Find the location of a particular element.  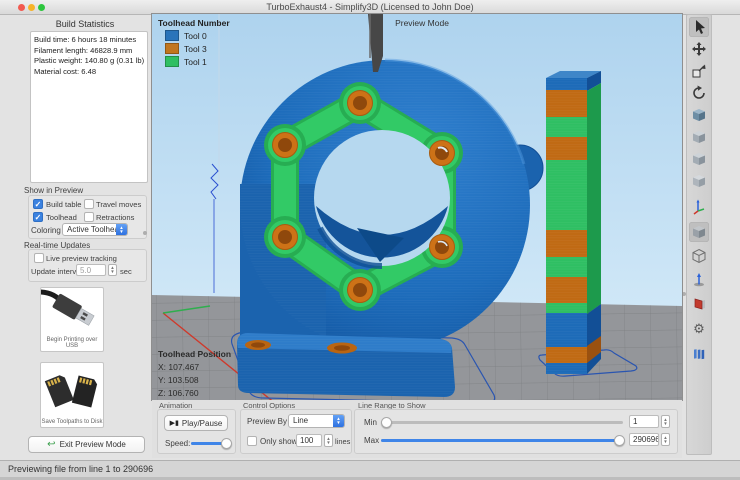

play-pause-label: Play/Pause is located at coordinates (202, 423).